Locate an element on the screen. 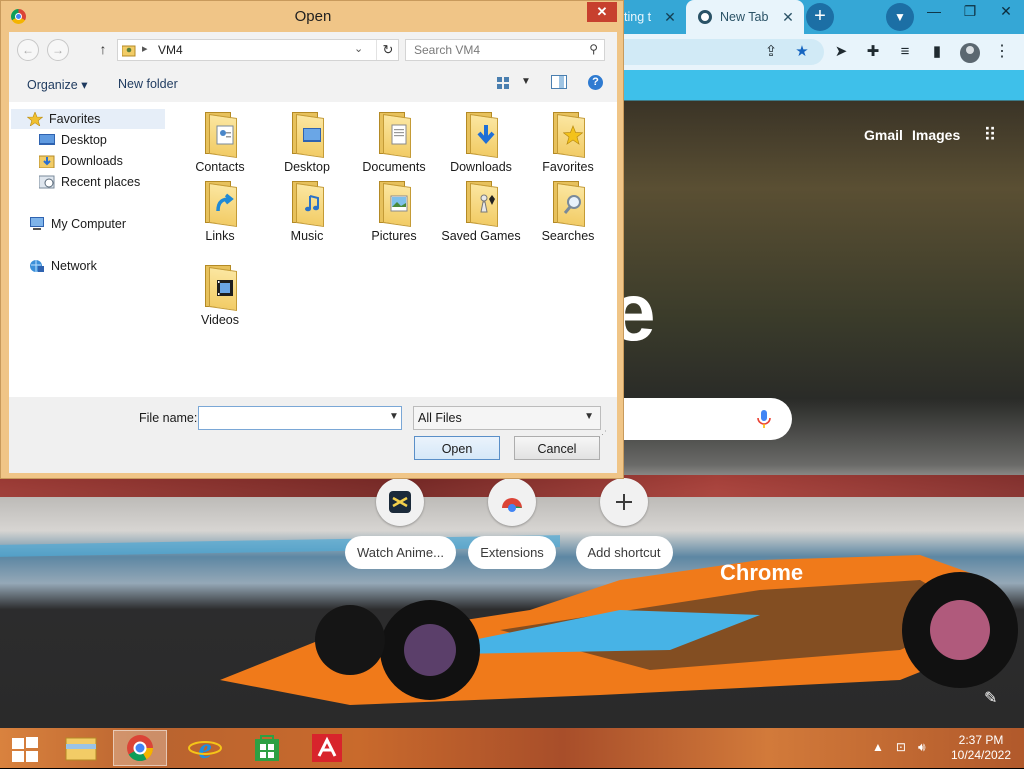 This screenshot has width=1024, height=769. file-item-desktop: Desktop is located at coordinates (307, 142).